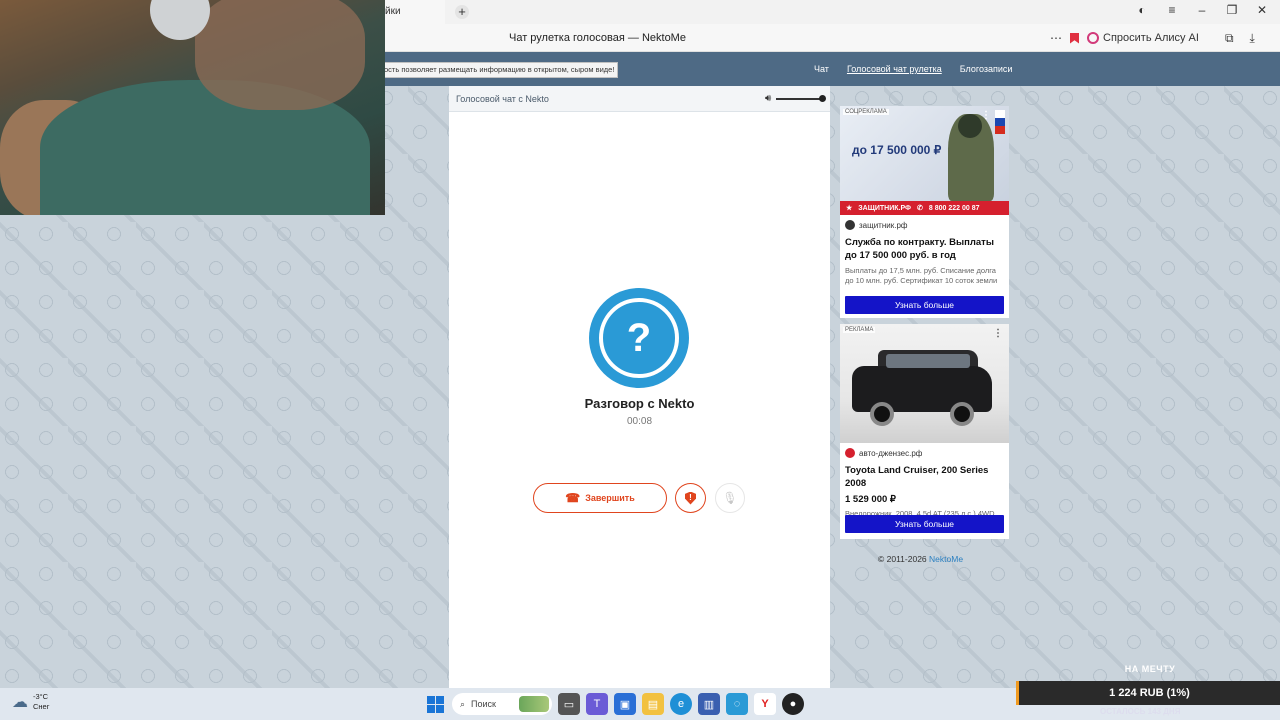 The image size is (1280, 720). I want to click on taskbar-search-placeholder: Поиск, so click(483, 704).